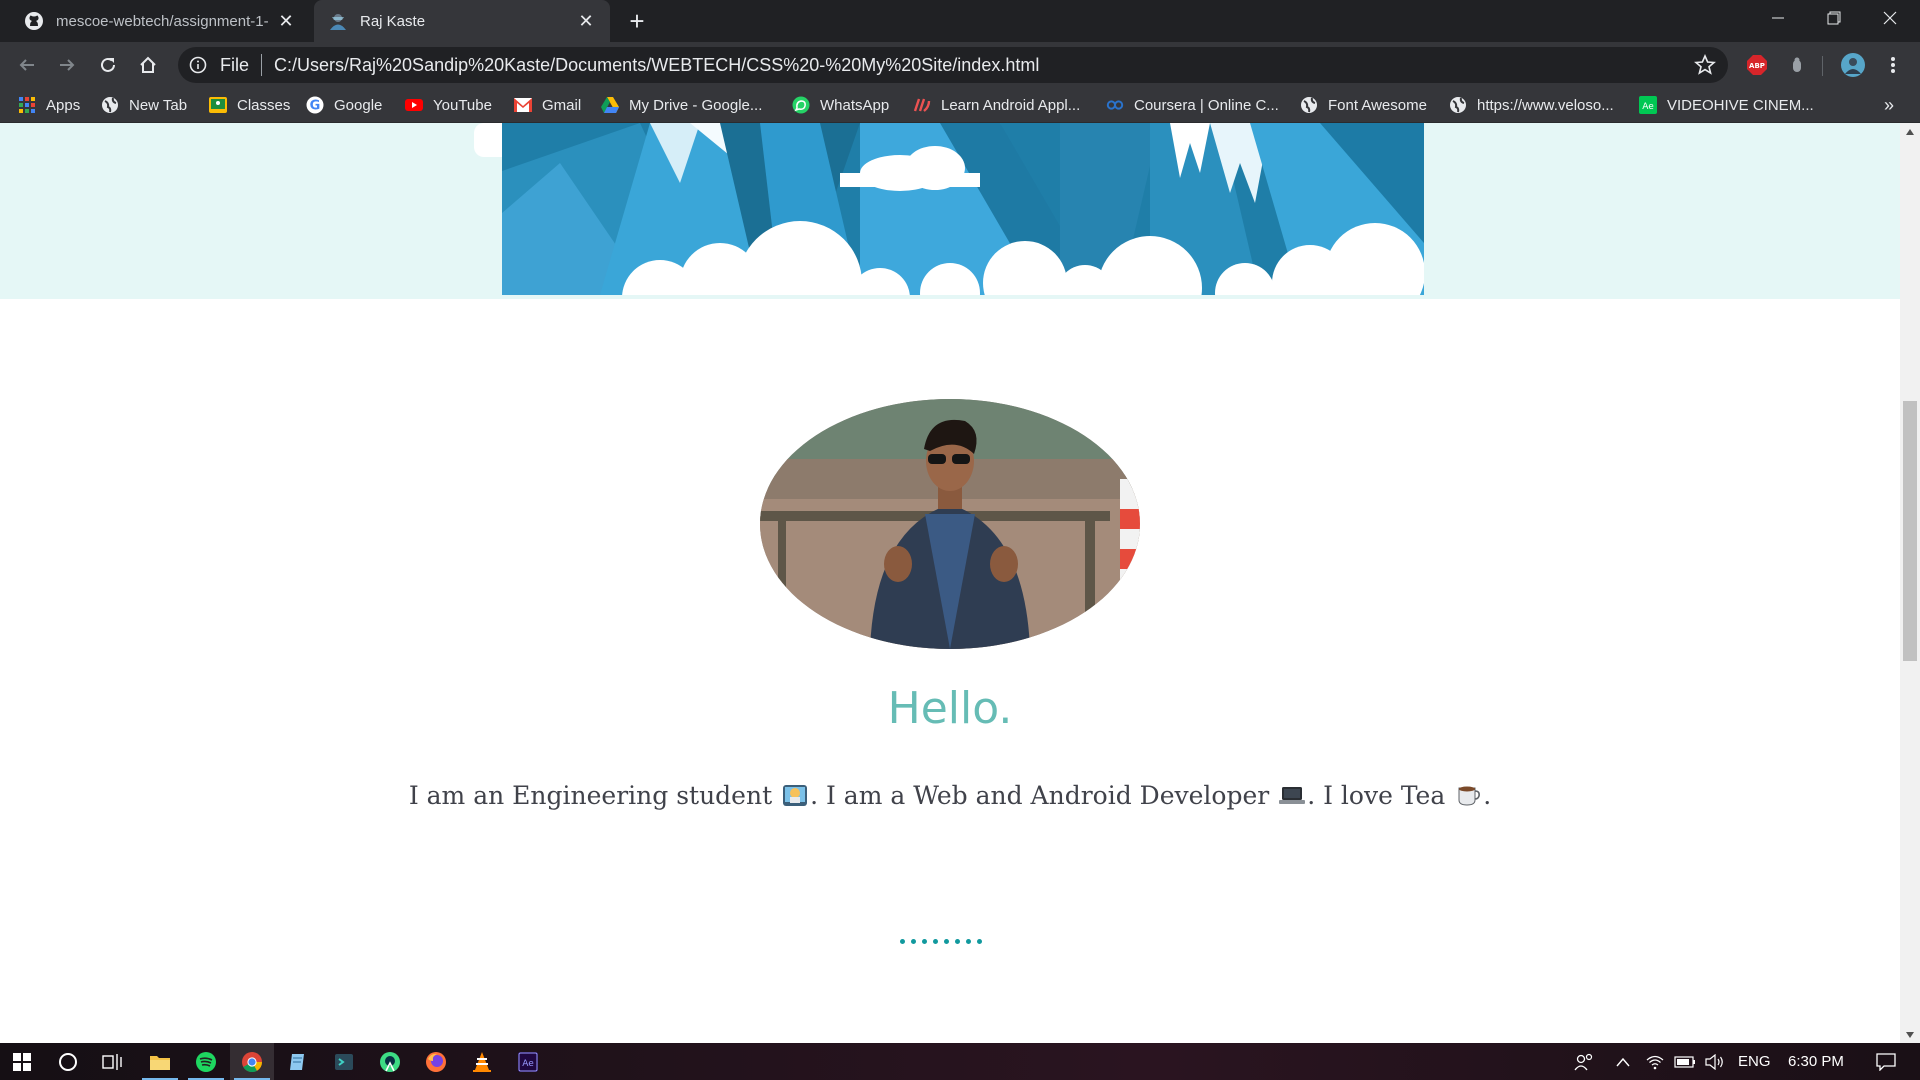  I want to click on udemy-icon, so click(922, 105).